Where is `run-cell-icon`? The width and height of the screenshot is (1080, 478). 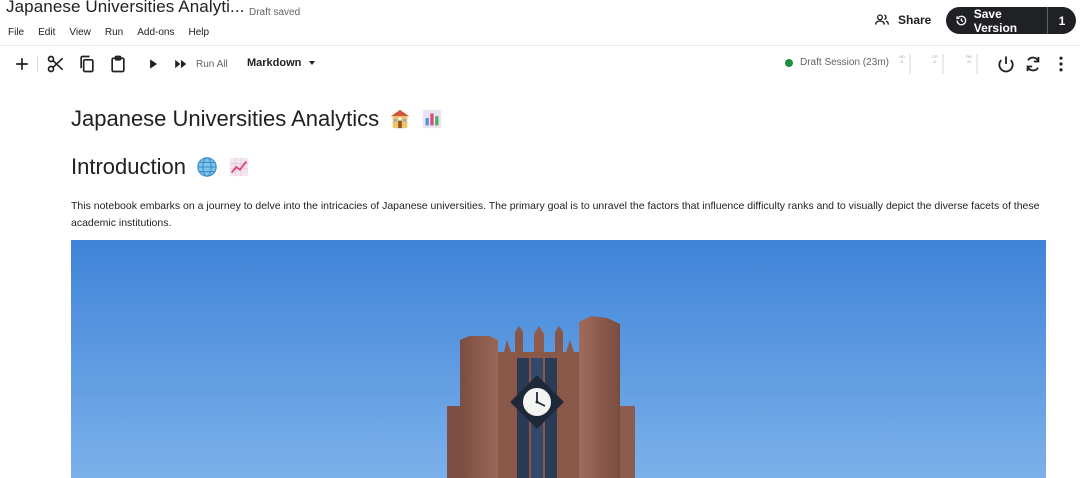
run-cell-icon is located at coordinates (153, 64).